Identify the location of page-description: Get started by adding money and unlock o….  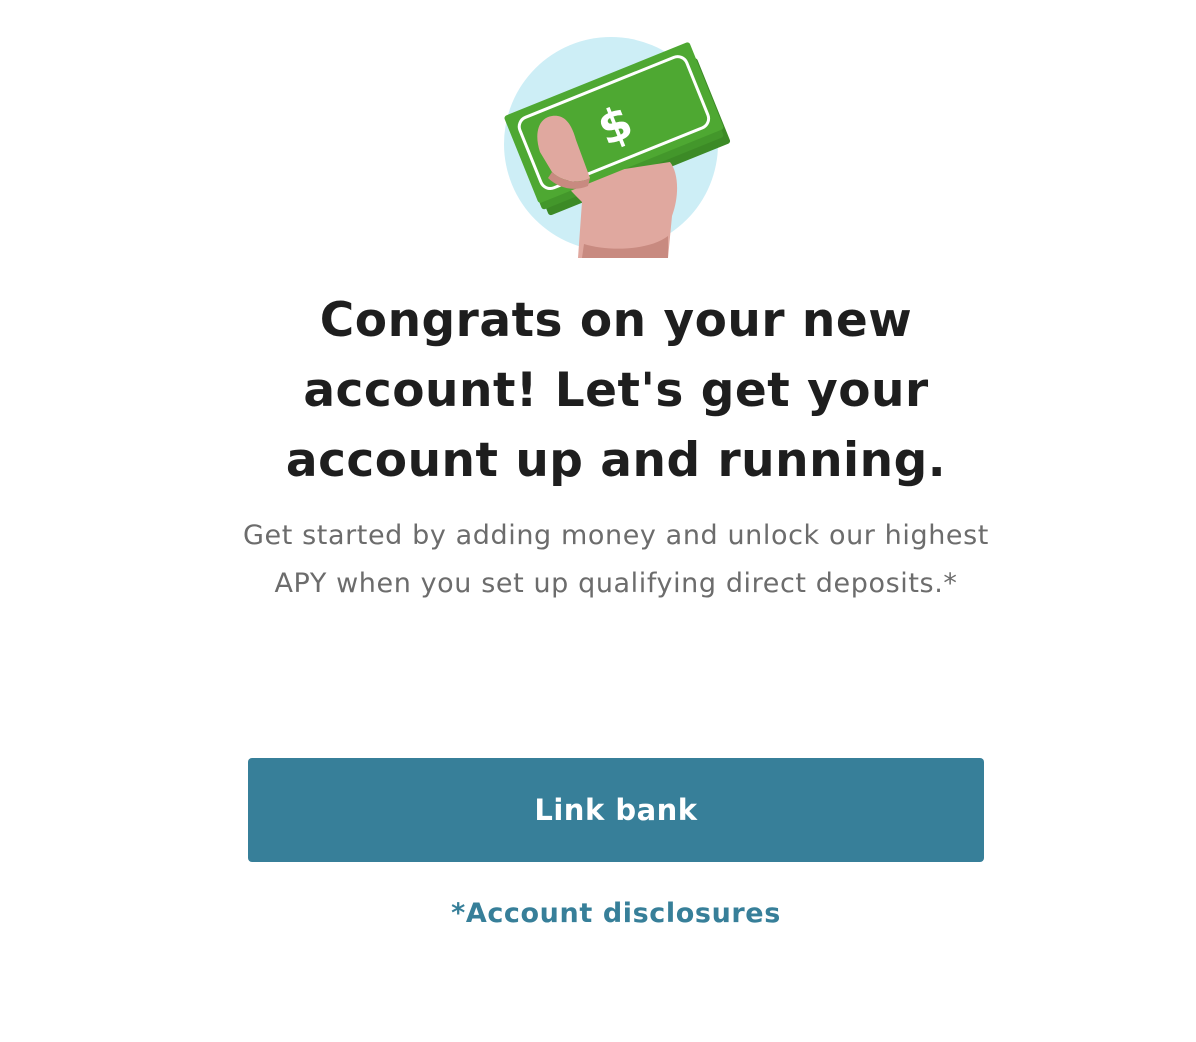
(615, 559).